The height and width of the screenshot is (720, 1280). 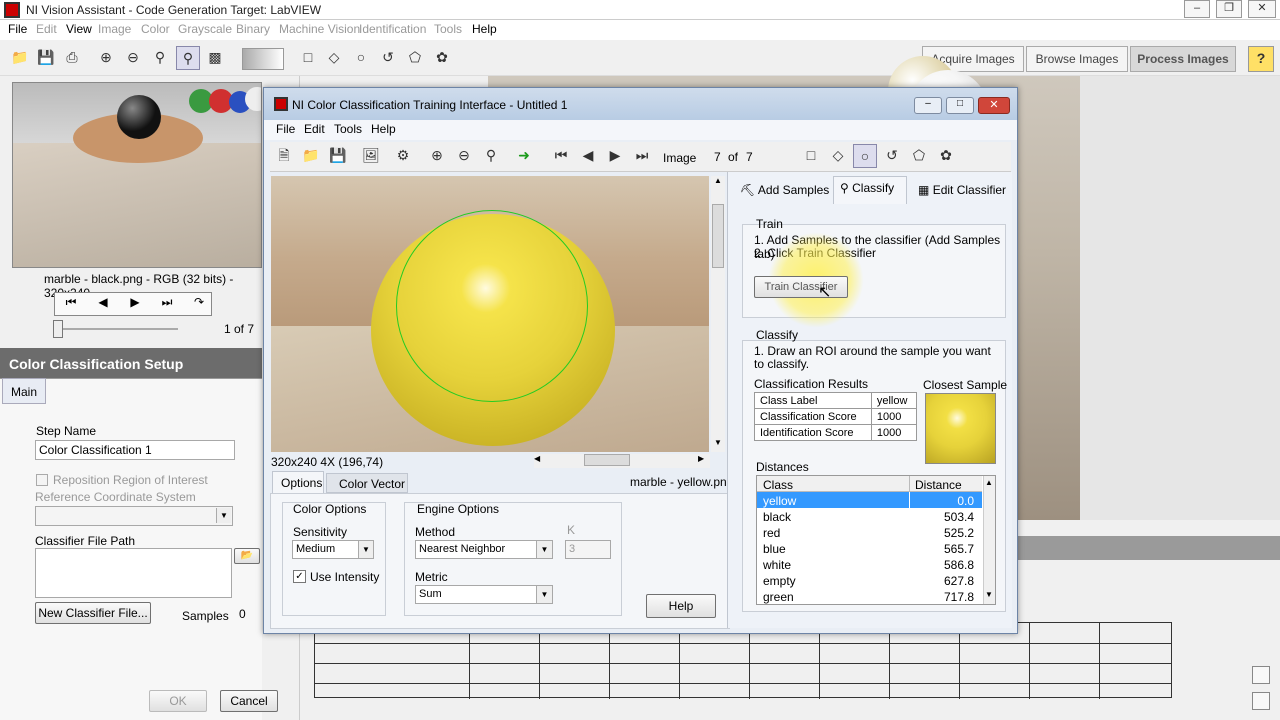 What do you see at coordinates (928, 105) in the screenshot?
I see `dialog-minimize-icon: –` at bounding box center [928, 105].